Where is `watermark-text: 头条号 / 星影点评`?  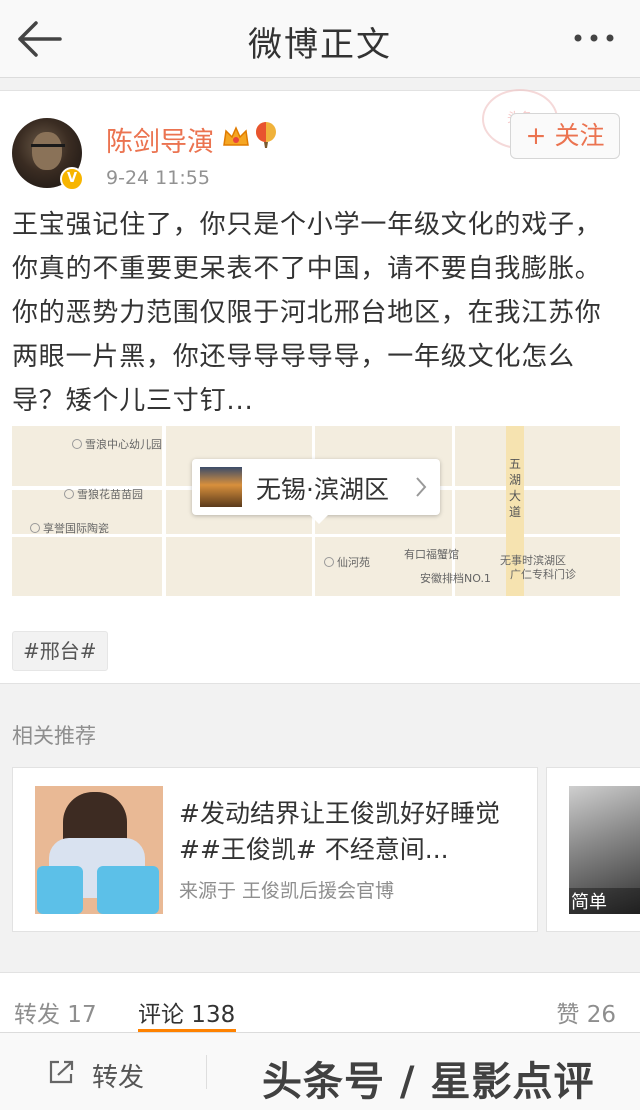
watermark-text: 头条号 / 星影点评 is located at coordinates (428, 1082).